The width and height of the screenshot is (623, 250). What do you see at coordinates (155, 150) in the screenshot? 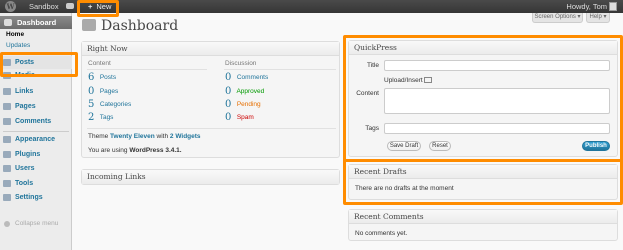
I see `version-number: WordPress 3.4.1.` at bounding box center [155, 150].